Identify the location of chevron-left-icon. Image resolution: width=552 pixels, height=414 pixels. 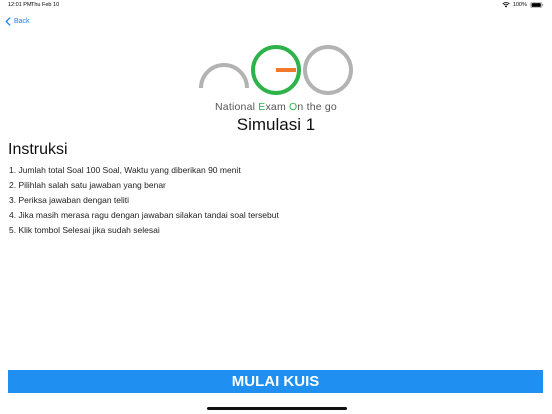
(8, 21).